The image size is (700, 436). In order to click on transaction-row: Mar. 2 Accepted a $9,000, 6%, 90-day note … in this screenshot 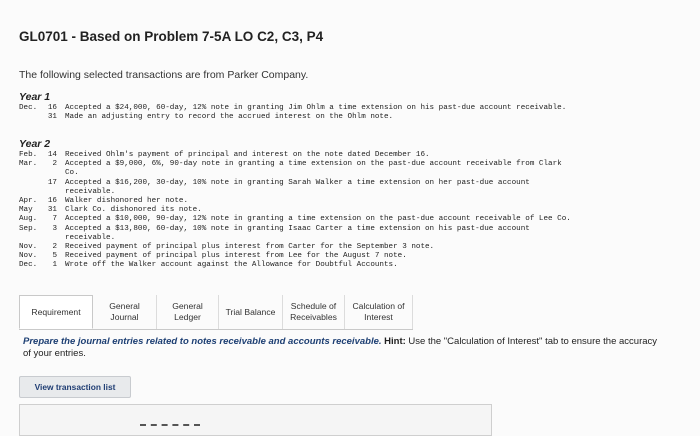, I will do `click(354, 164)`.